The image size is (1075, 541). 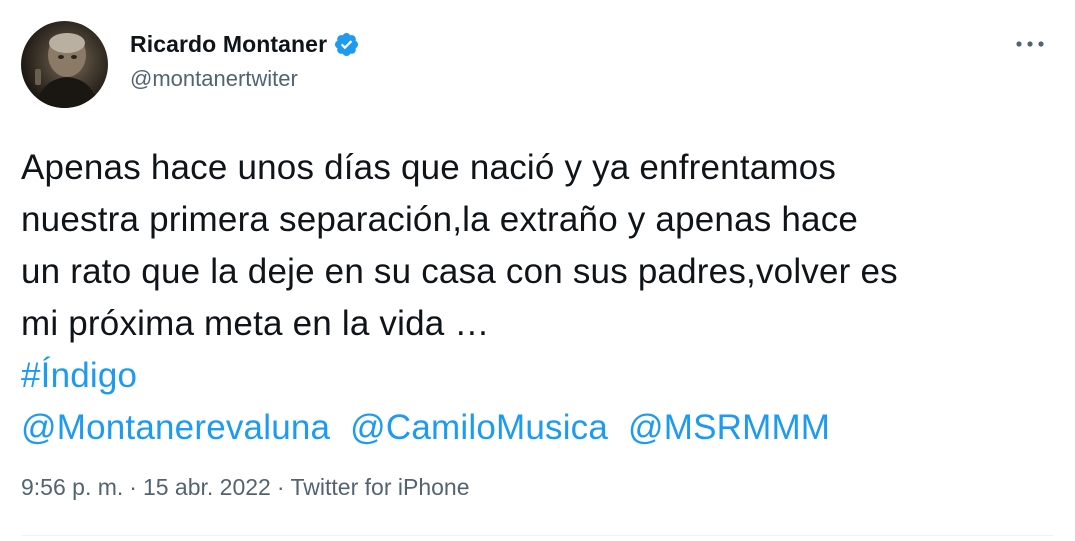 What do you see at coordinates (207, 487) in the screenshot?
I see `tweet-date: 15 abr. 2022` at bounding box center [207, 487].